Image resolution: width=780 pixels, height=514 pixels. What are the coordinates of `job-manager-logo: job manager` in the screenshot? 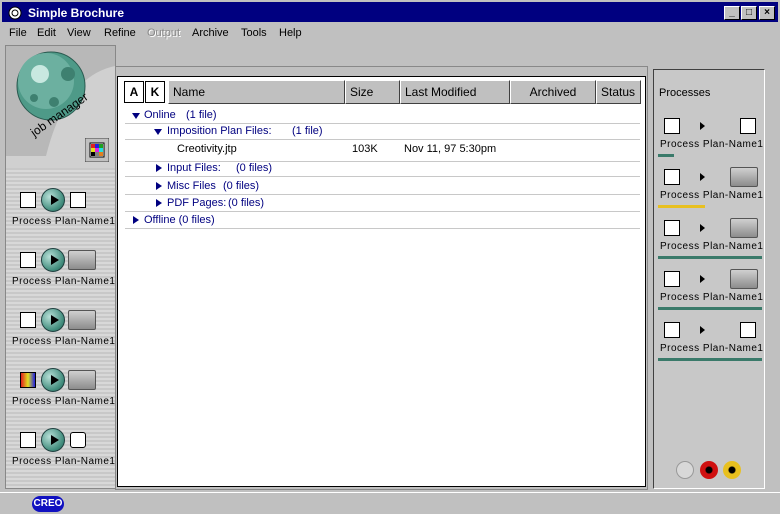 It's located at (60, 107).